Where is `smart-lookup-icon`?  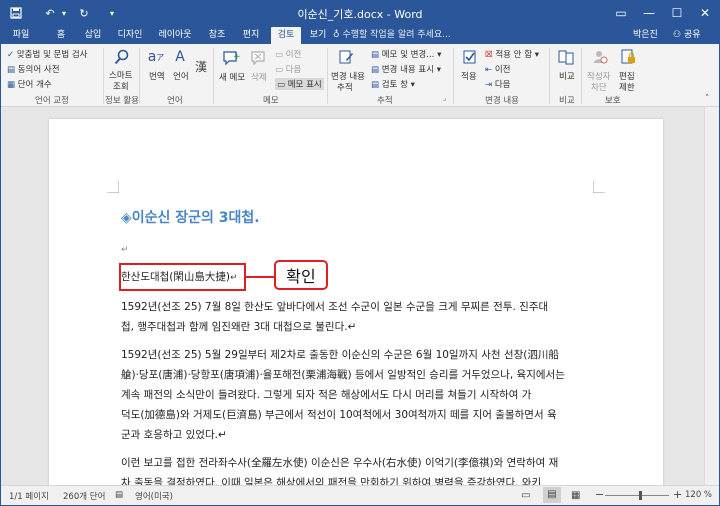 smart-lookup-icon is located at coordinates (122, 57).